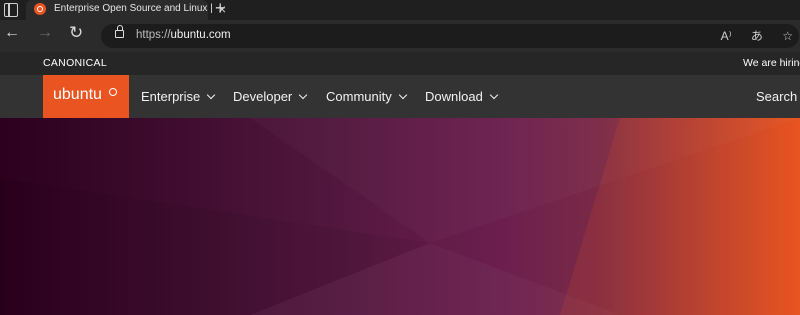 Image resolution: width=800 pixels, height=315 pixels. I want to click on ubuntu-logo: ubuntu, so click(86, 96).